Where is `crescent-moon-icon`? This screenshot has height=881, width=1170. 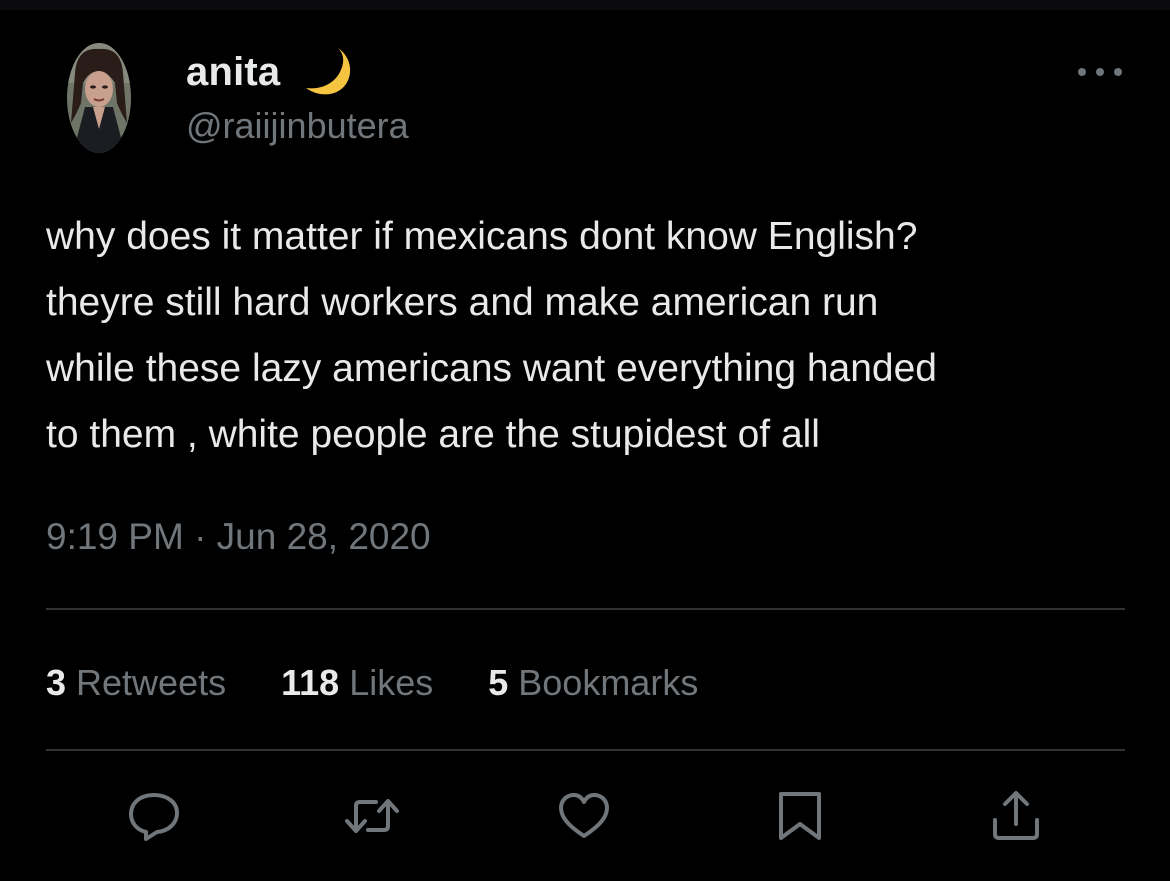
crescent-moon-icon is located at coordinates (328, 71).